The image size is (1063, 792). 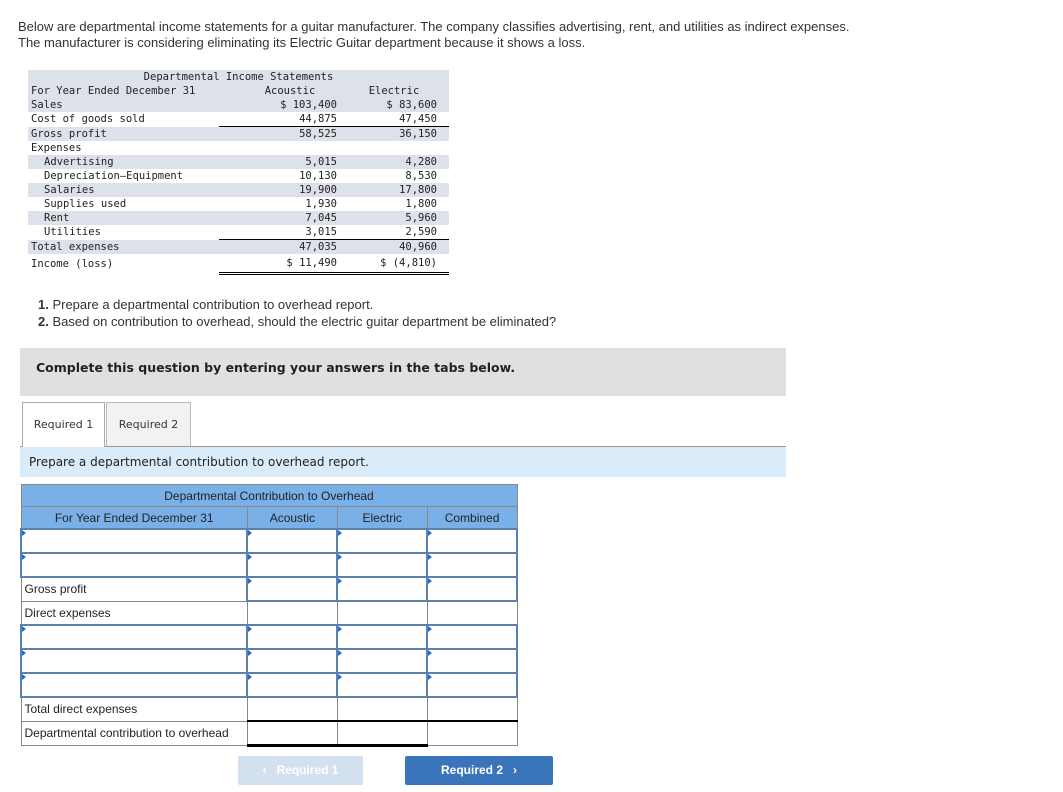 I want to click on row1-combined-cell, so click(x=472, y=541).